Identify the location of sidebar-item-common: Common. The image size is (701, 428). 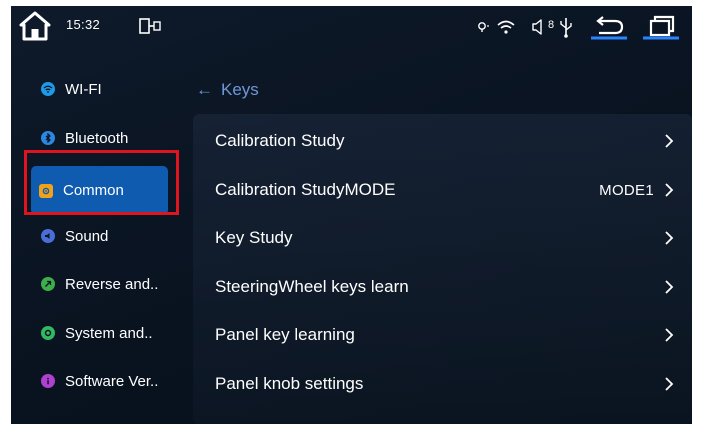
(99, 190).